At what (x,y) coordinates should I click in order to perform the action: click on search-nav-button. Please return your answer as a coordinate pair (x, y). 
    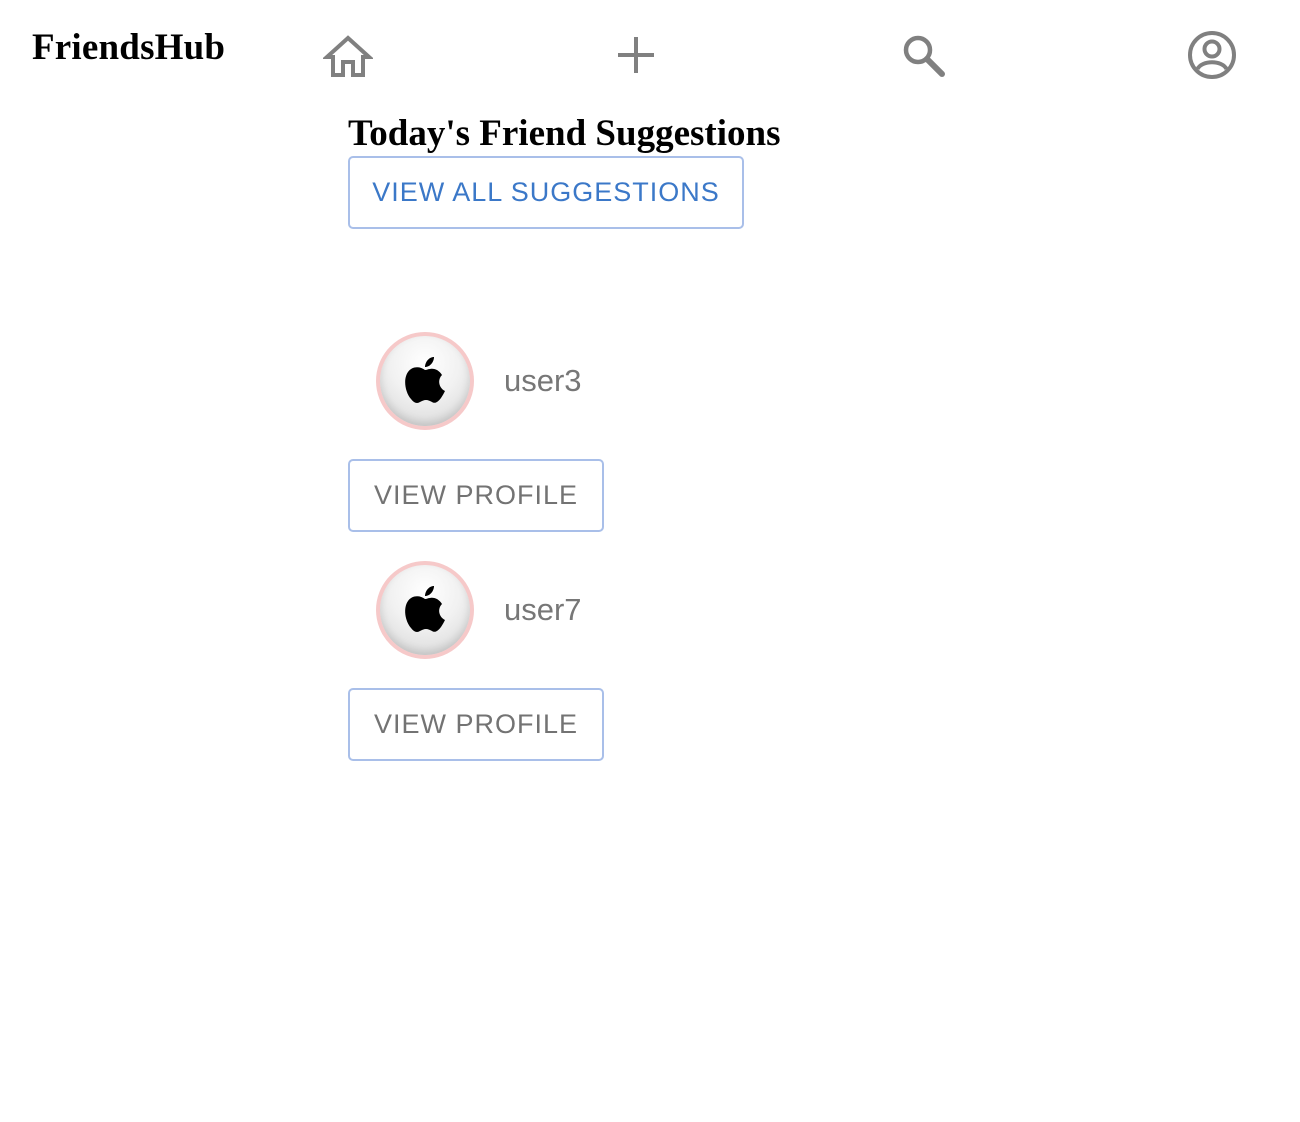
    Looking at the image, I should click on (923, 55).